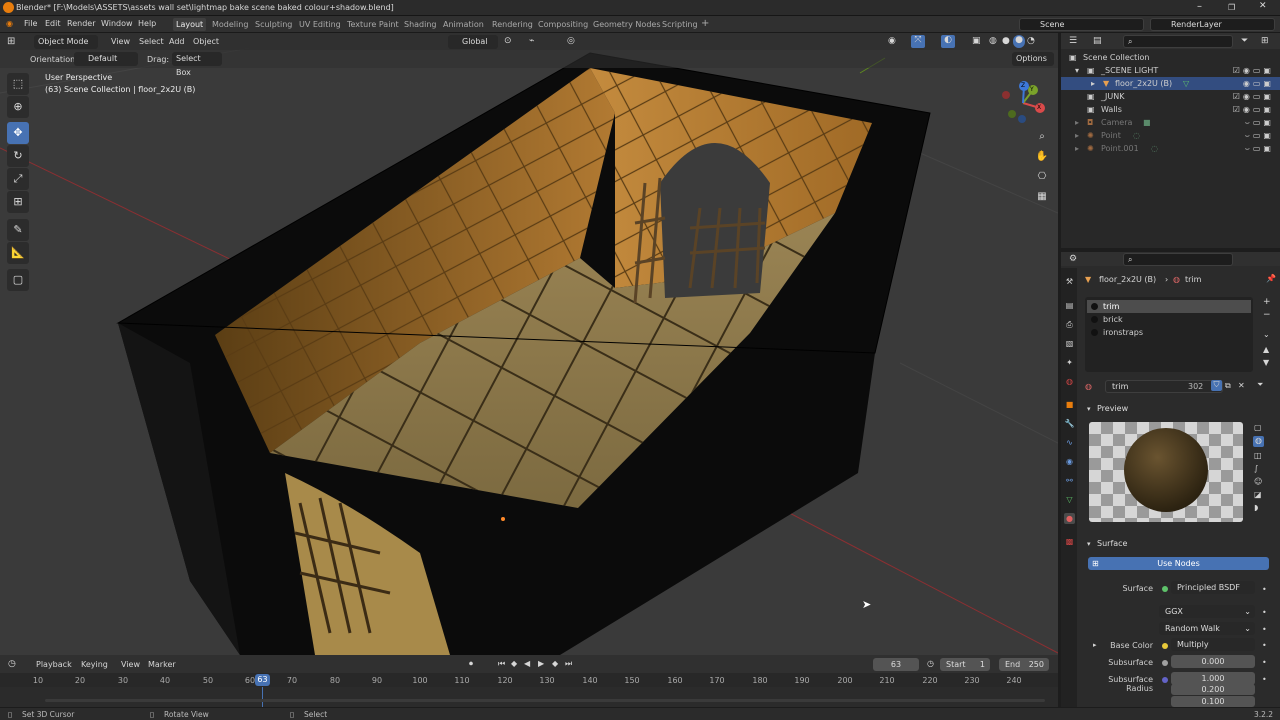 The width and height of the screenshot is (1280, 720). What do you see at coordinates (1264, 645) in the screenshot?
I see `base-color-menu-icon: •` at bounding box center [1264, 645].